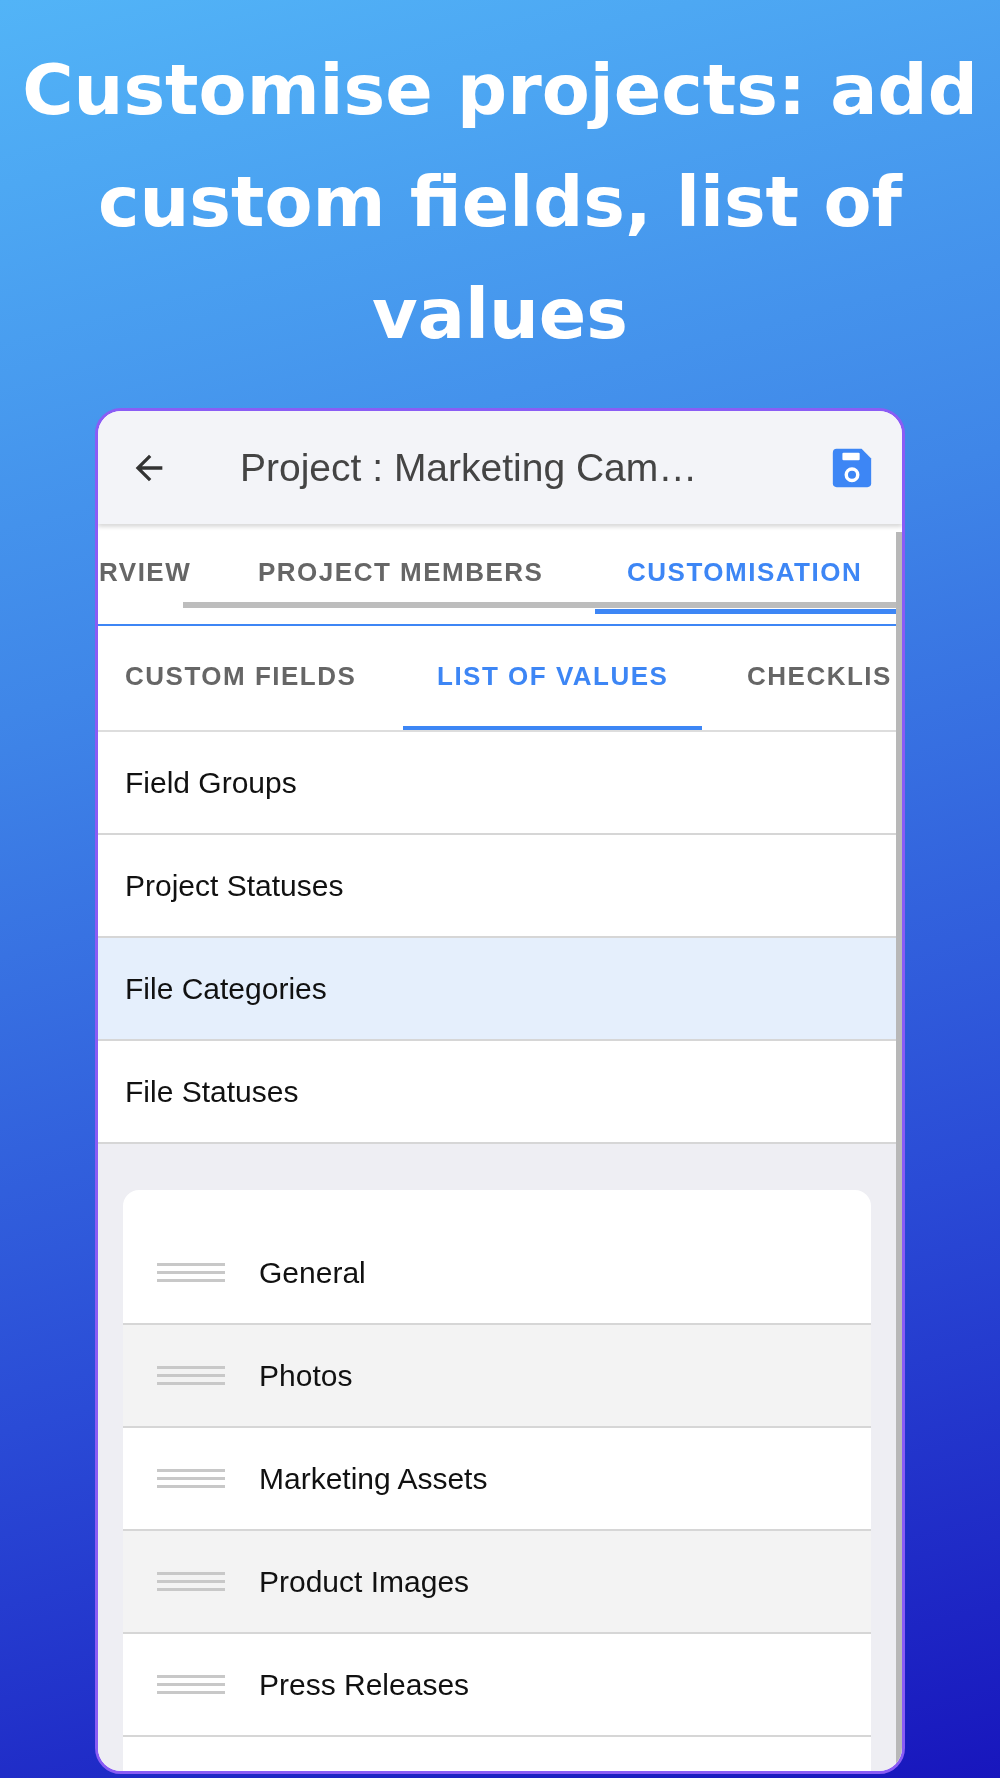 The image size is (1000, 1778). Describe the element at coordinates (745, 562) in the screenshot. I see `tab: CUSTOMISATION` at that location.